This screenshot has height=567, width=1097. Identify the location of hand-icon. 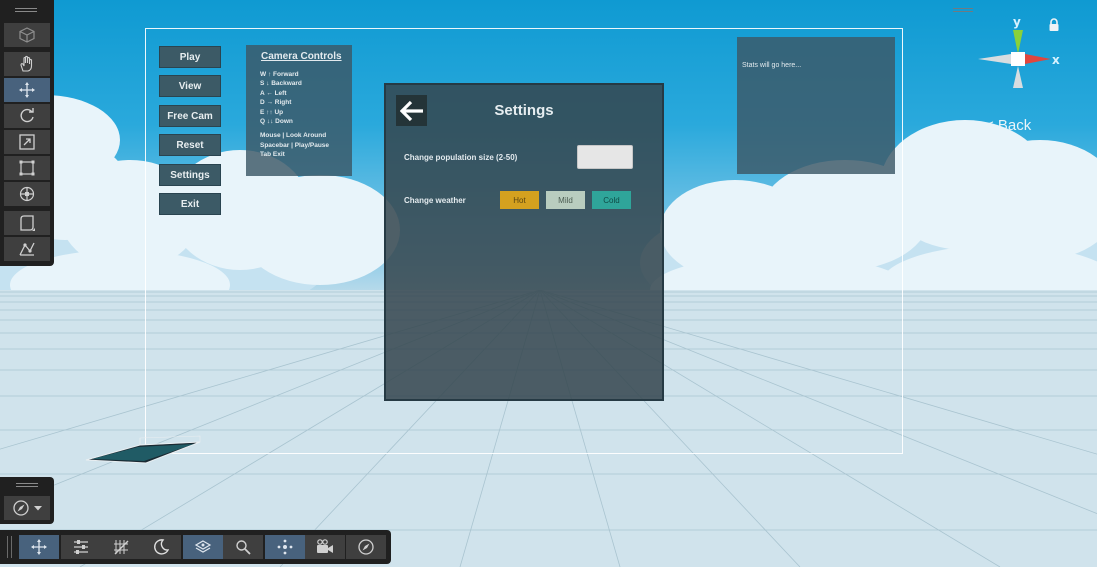
(26, 63).